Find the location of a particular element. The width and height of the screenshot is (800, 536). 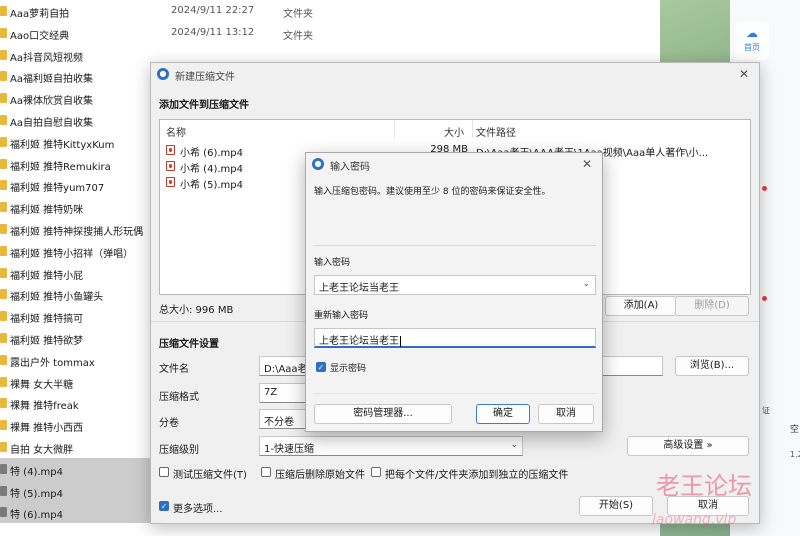

item-name: 福利姬 推特KittyxKum is located at coordinates (62, 145).